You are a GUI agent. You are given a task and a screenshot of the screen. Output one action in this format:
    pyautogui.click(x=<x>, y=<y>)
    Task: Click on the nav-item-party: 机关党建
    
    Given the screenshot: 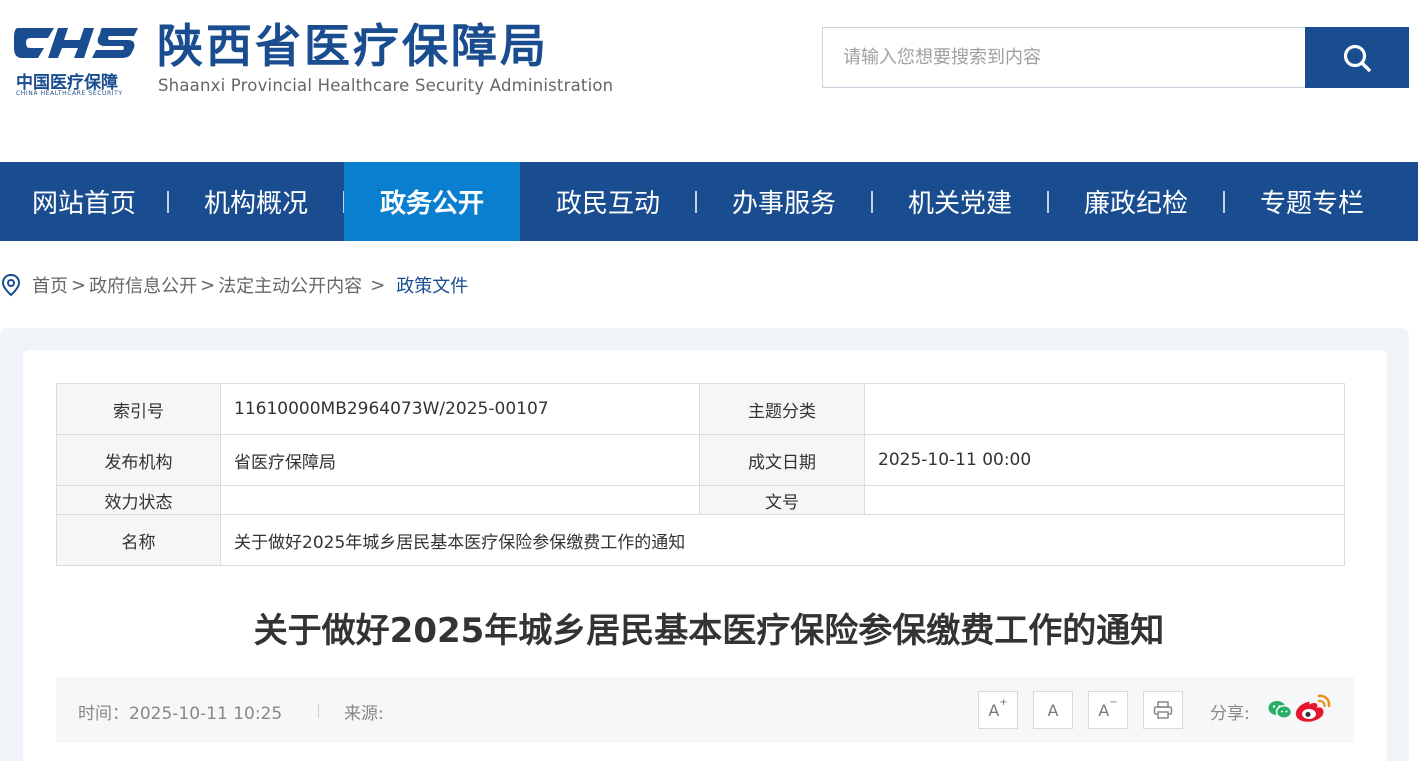 What is the action you would take?
    pyautogui.click(x=960, y=201)
    